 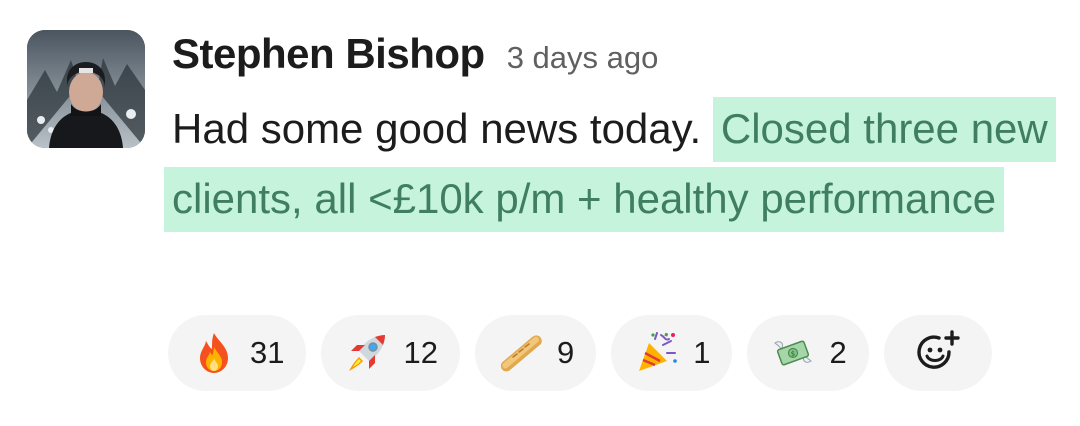 I want to click on reaction-baguette: 9, so click(x=535, y=353).